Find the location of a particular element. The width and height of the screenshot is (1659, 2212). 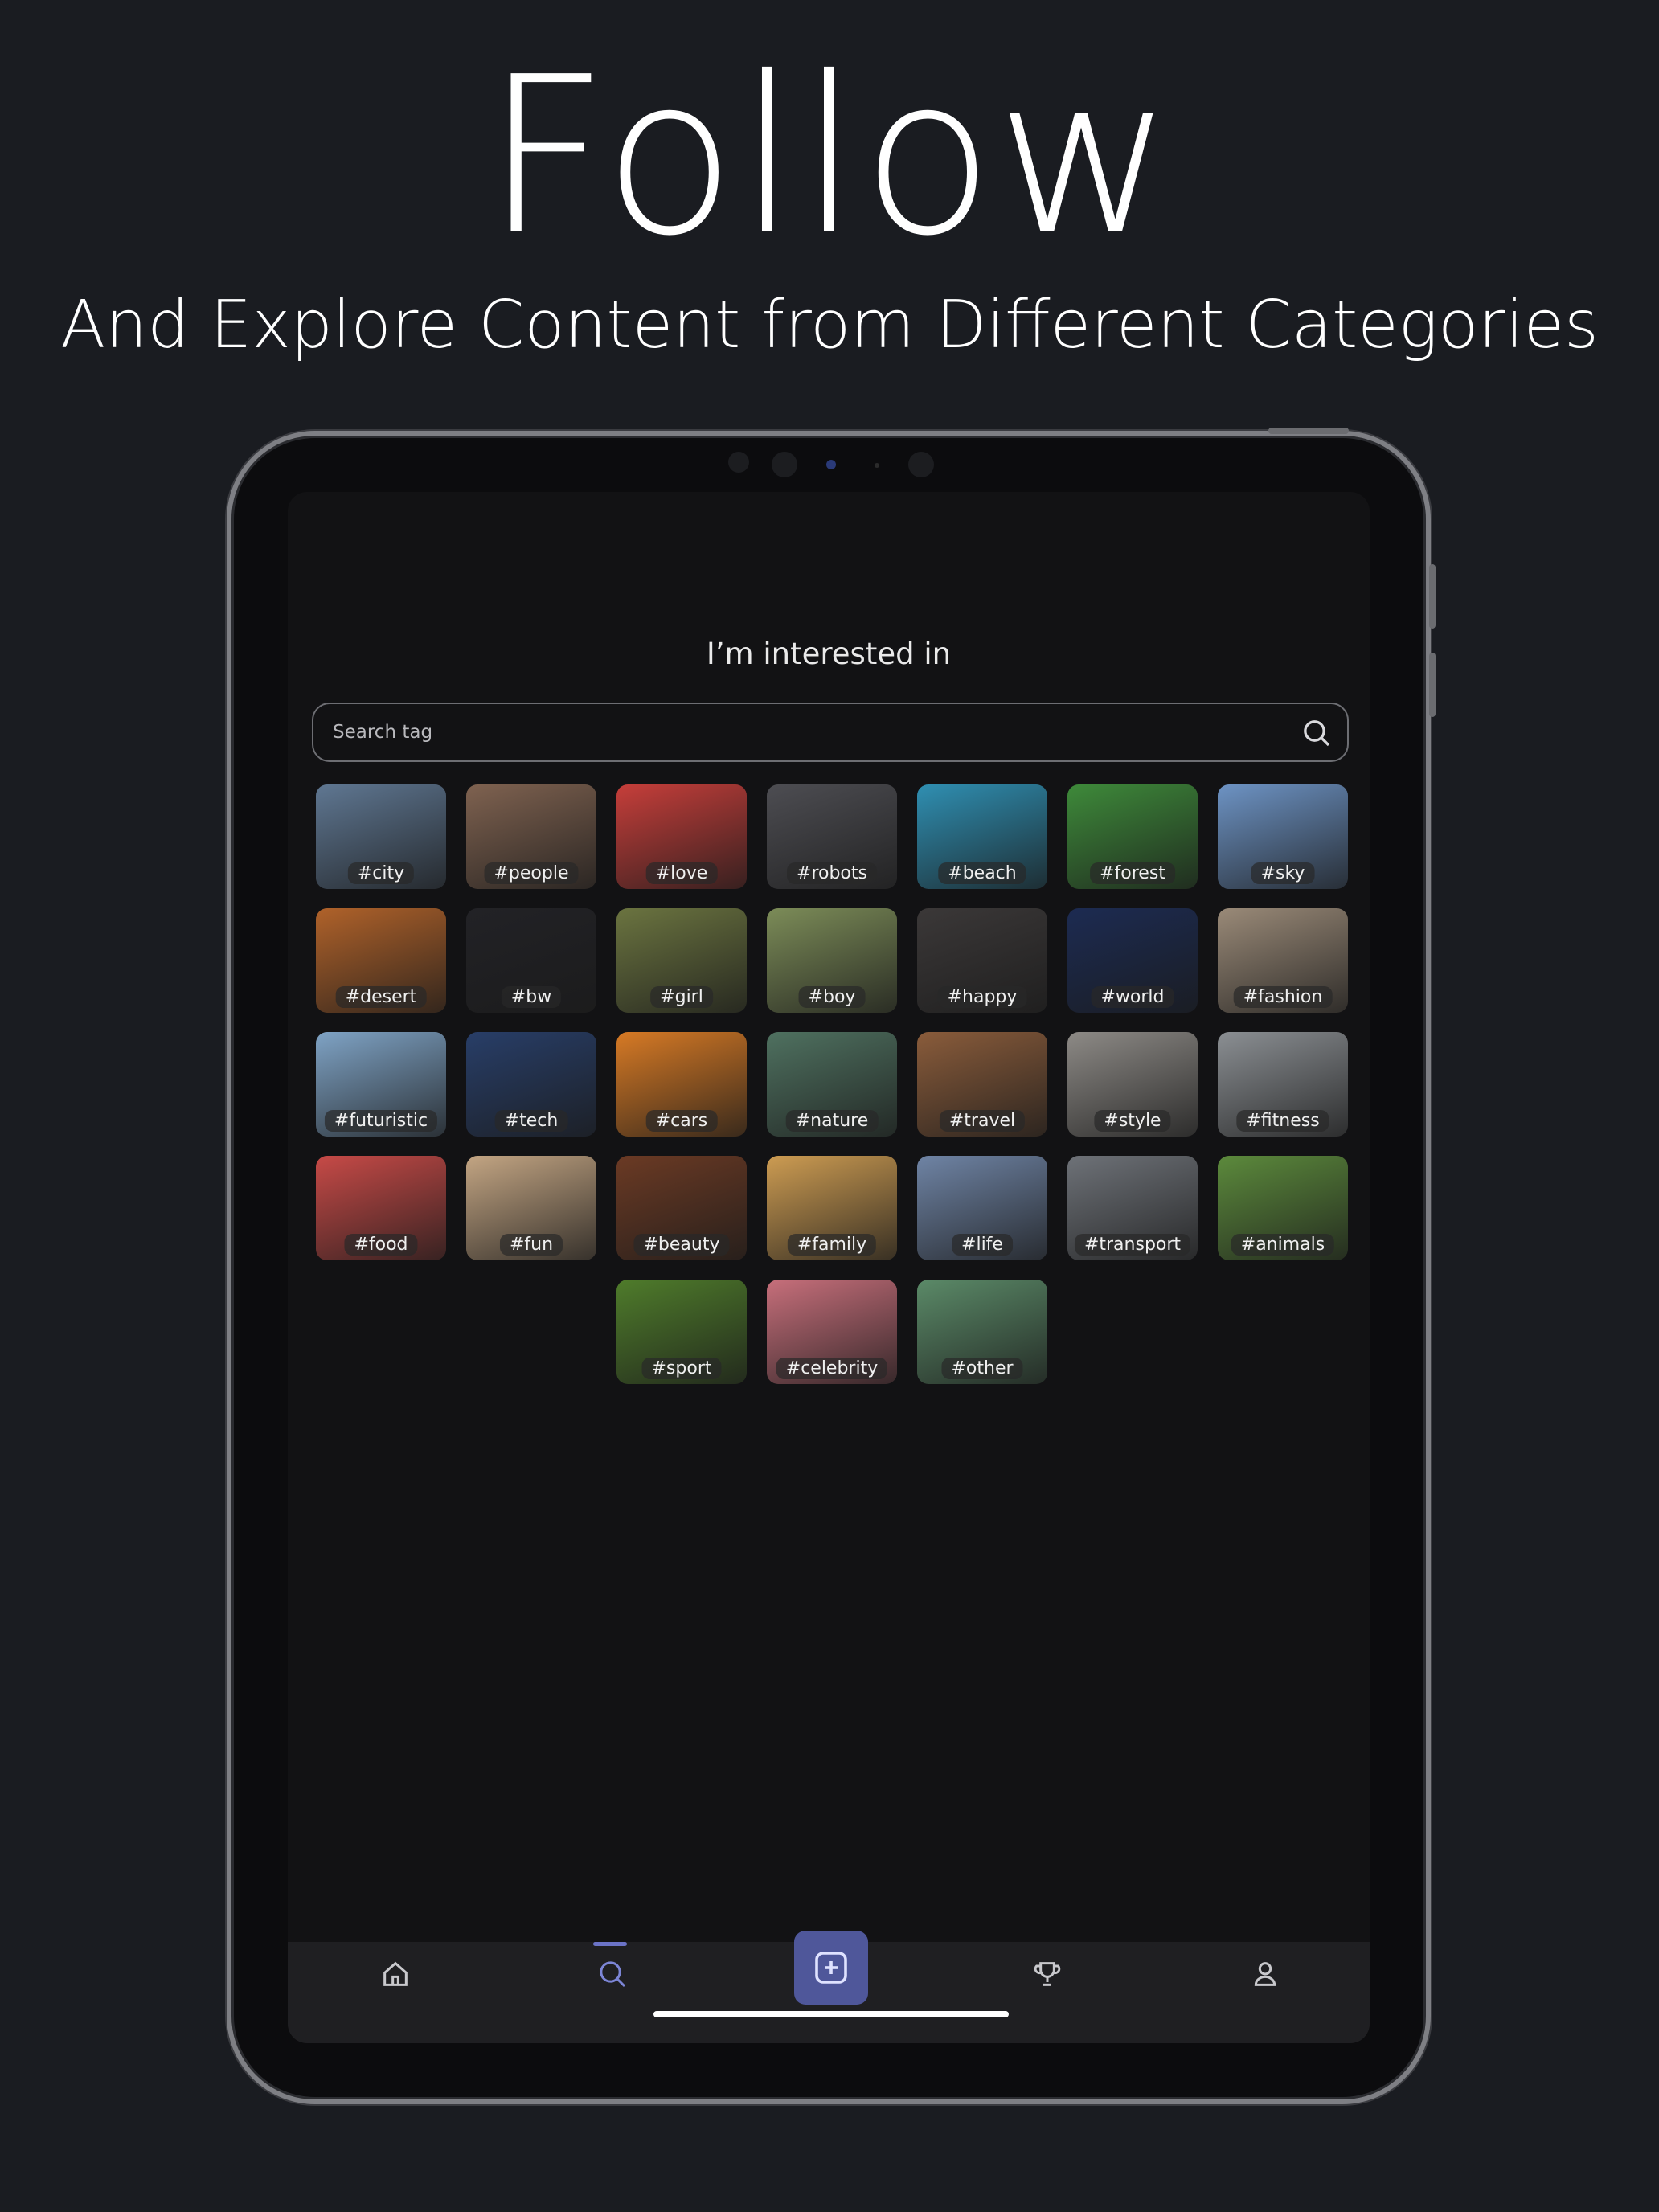

tag-label: #nature is located at coordinates (832, 1121).